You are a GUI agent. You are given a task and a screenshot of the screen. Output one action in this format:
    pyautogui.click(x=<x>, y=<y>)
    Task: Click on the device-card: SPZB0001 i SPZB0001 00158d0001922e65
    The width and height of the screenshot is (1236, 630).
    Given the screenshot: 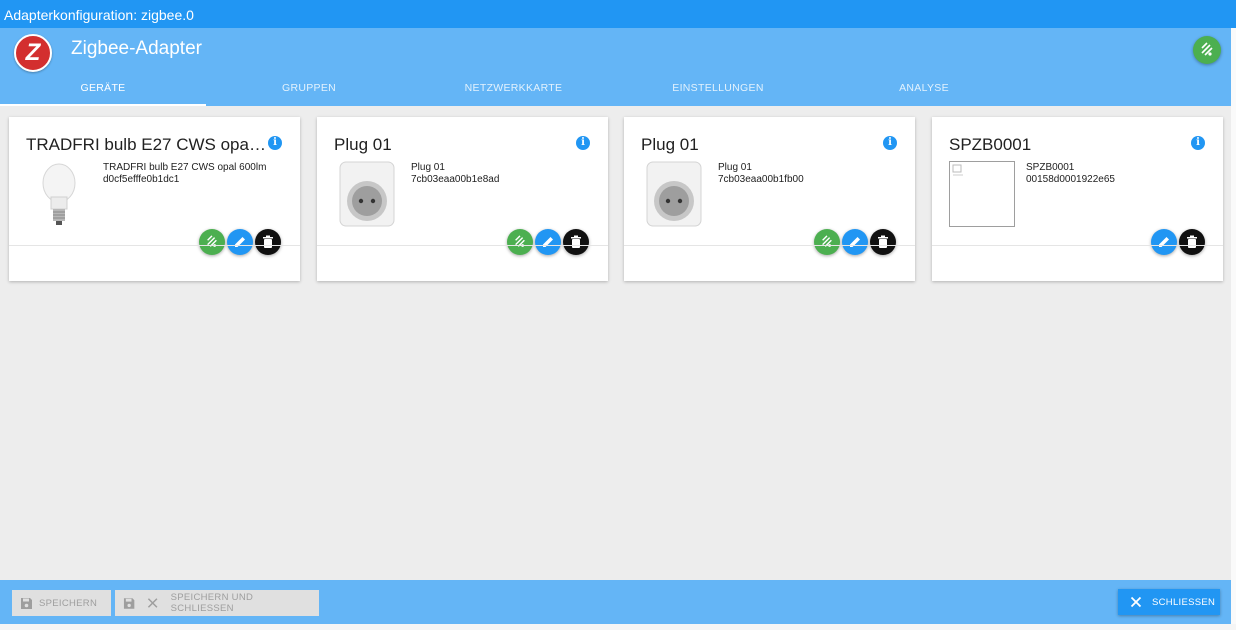 What is the action you would take?
    pyautogui.click(x=1077, y=199)
    